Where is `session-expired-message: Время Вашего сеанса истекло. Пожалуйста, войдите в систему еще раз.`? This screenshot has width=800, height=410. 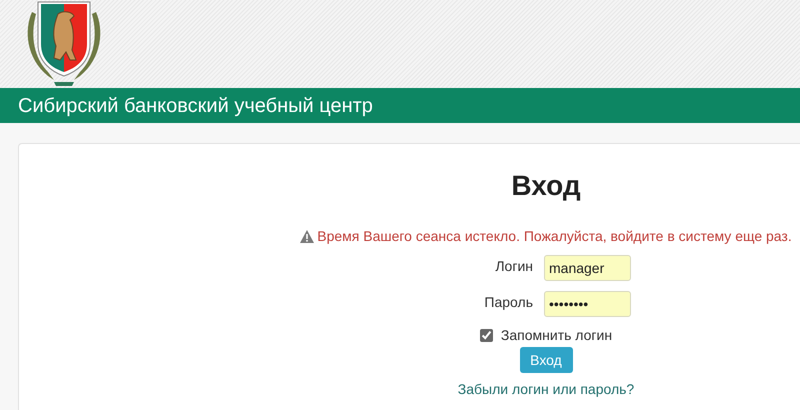
session-expired-message: Время Вашего сеанса истекло. Пожалуйста, войдите в систему еще раз. is located at coordinates (554, 236).